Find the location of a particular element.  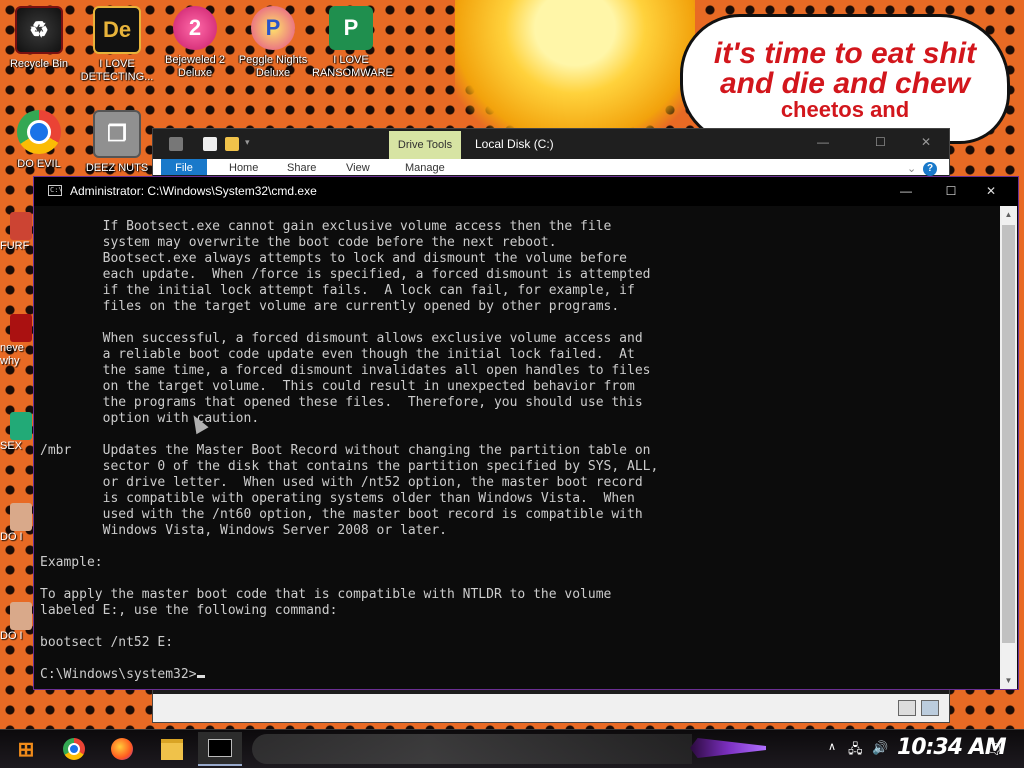

prompt-text: C:\Windows\system32> is located at coordinates (118, 674).